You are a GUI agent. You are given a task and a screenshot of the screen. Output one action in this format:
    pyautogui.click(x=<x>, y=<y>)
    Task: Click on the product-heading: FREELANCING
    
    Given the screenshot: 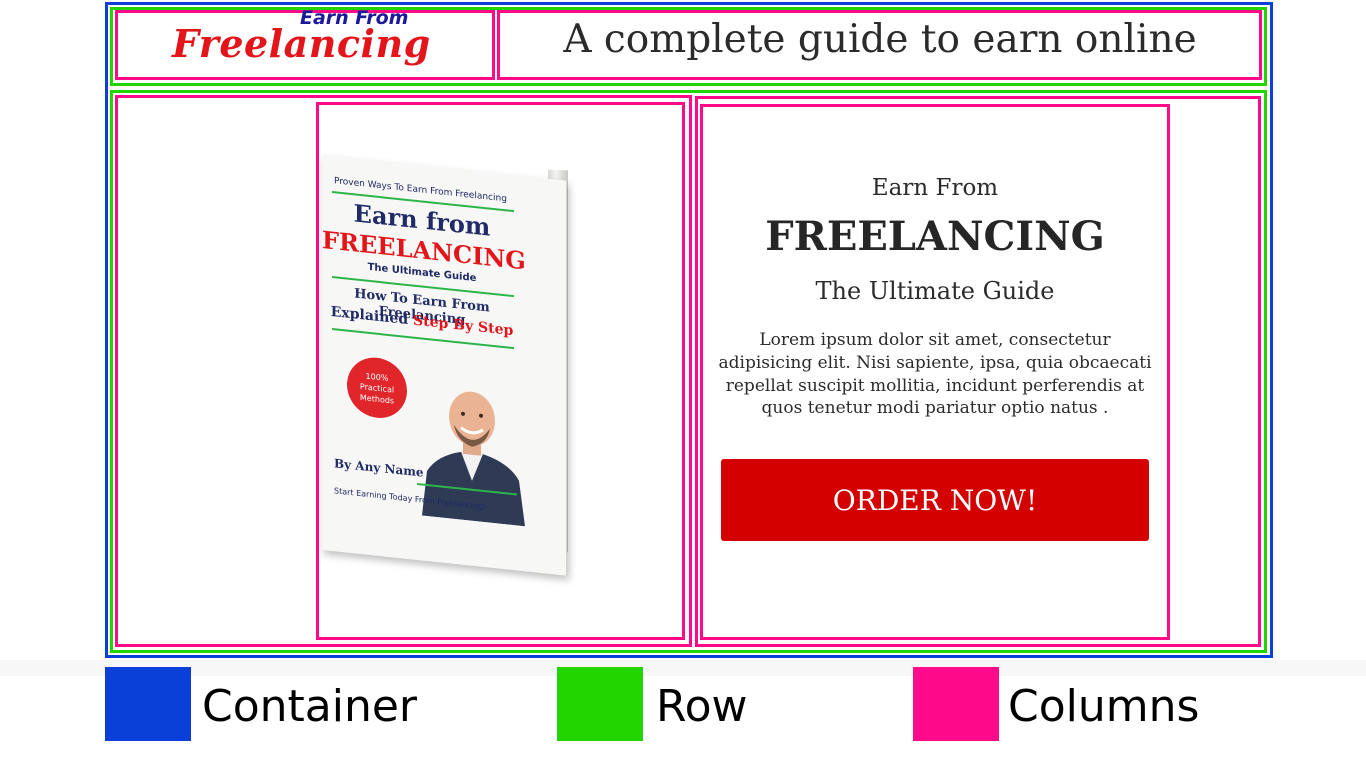 What is the action you would take?
    pyautogui.click(x=935, y=236)
    